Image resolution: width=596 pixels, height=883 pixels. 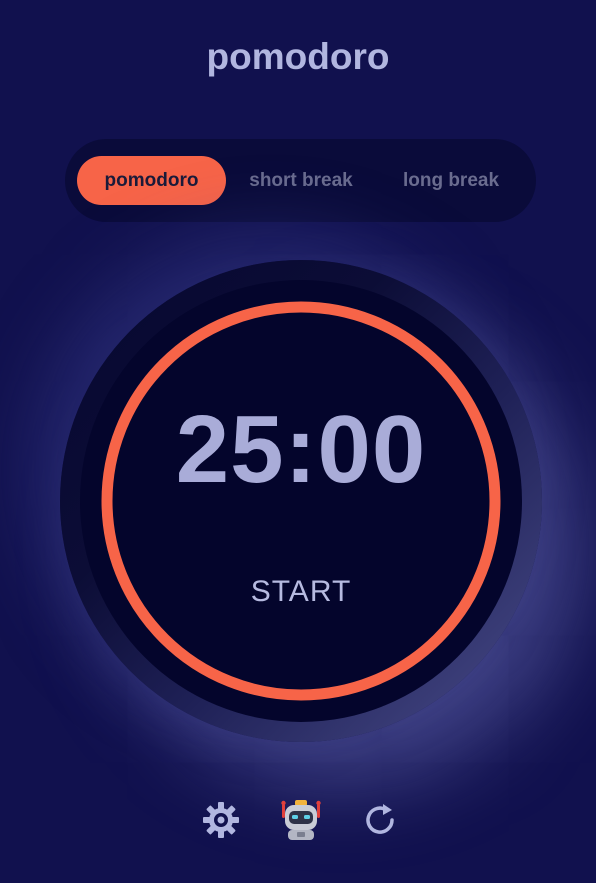 I want to click on gear-icon, so click(x=221, y=820).